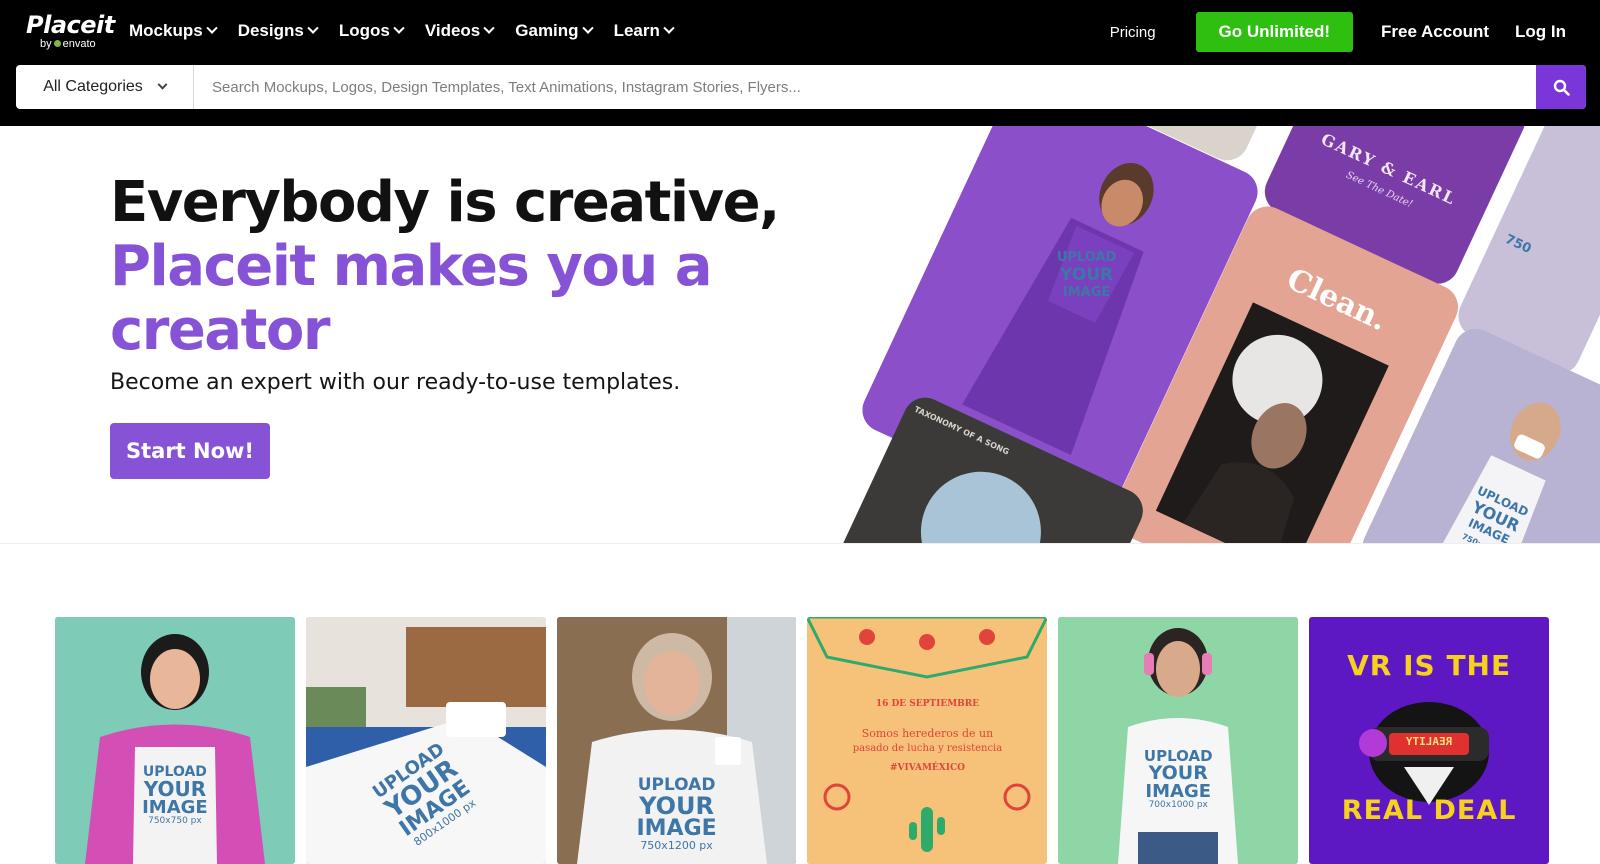 This screenshot has width=1600, height=864. What do you see at coordinates (865, 87) in the screenshot?
I see `search-input` at bounding box center [865, 87].